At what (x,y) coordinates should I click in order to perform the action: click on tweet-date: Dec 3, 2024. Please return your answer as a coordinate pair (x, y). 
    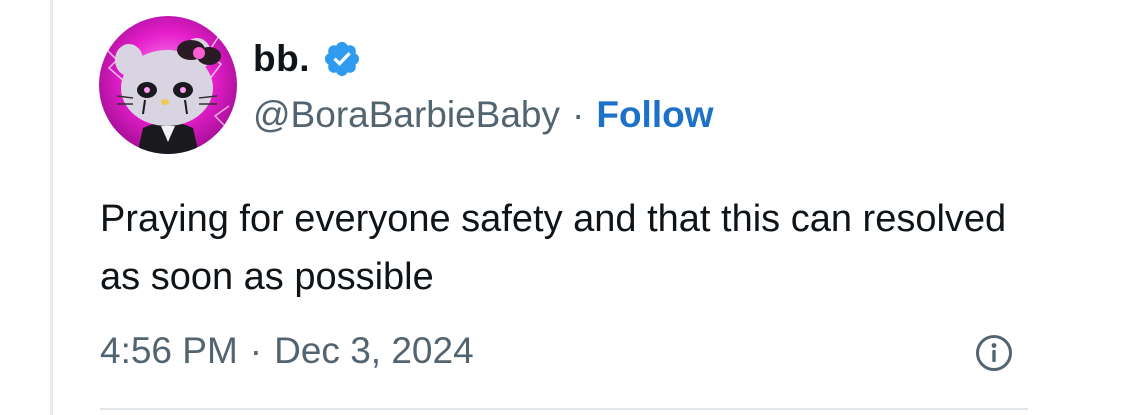
    Looking at the image, I should click on (374, 351).